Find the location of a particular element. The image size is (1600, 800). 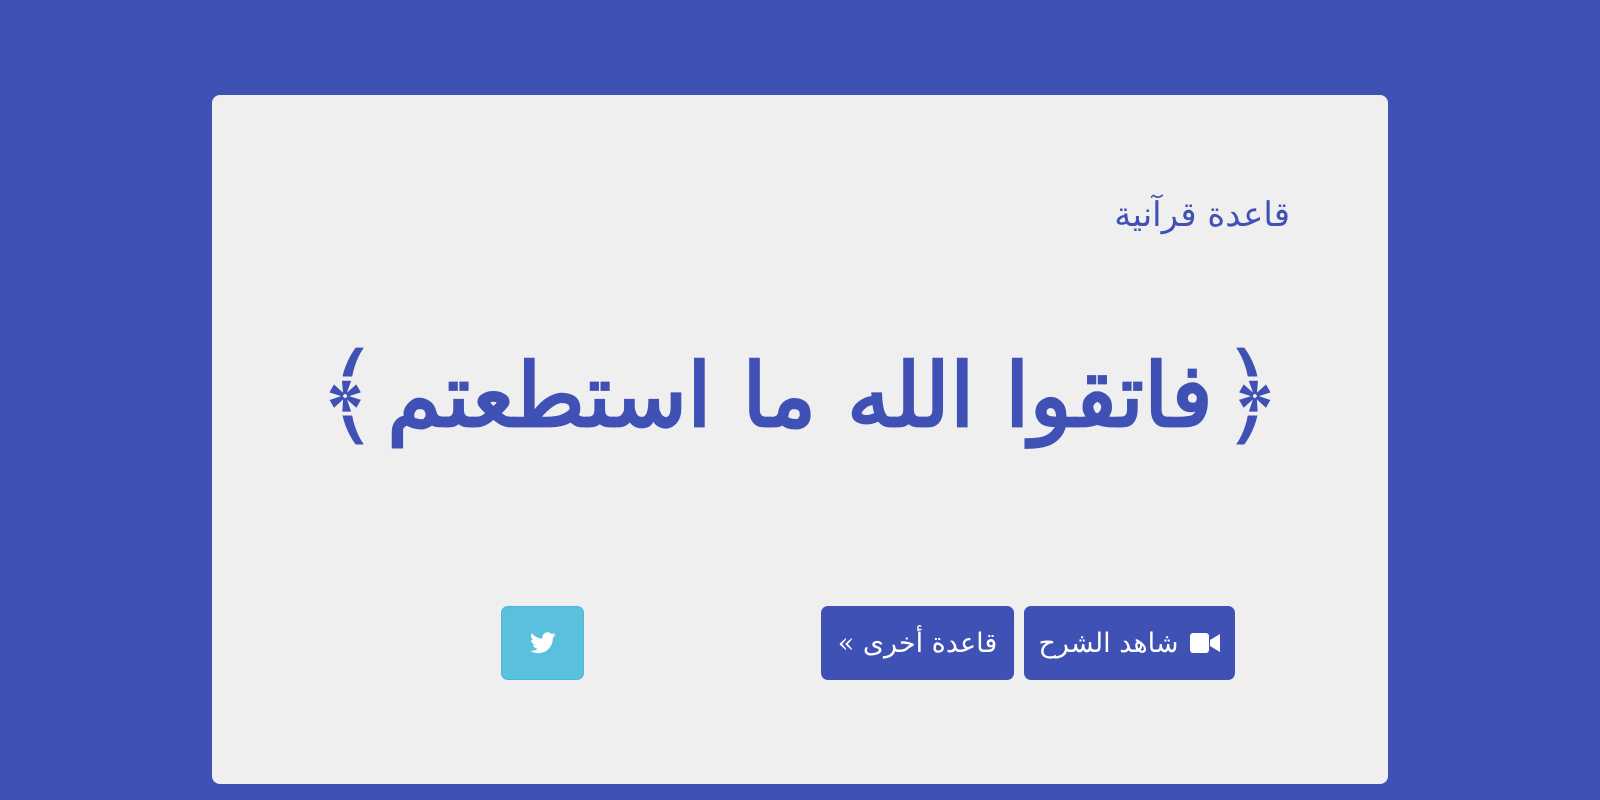

another-rule-label: قاعدة أخرى » is located at coordinates (917, 643).